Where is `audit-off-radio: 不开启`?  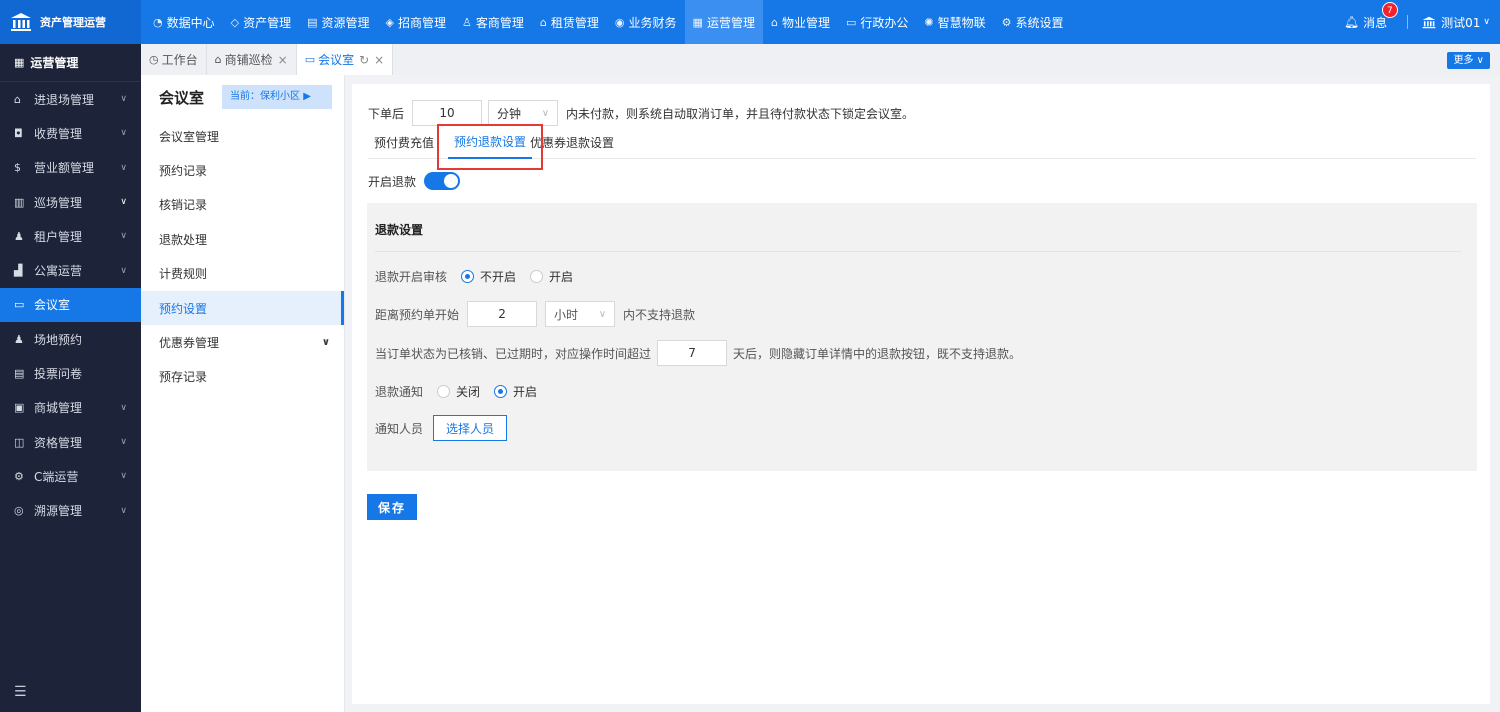
audit-off-radio: 不开启 is located at coordinates (488, 276).